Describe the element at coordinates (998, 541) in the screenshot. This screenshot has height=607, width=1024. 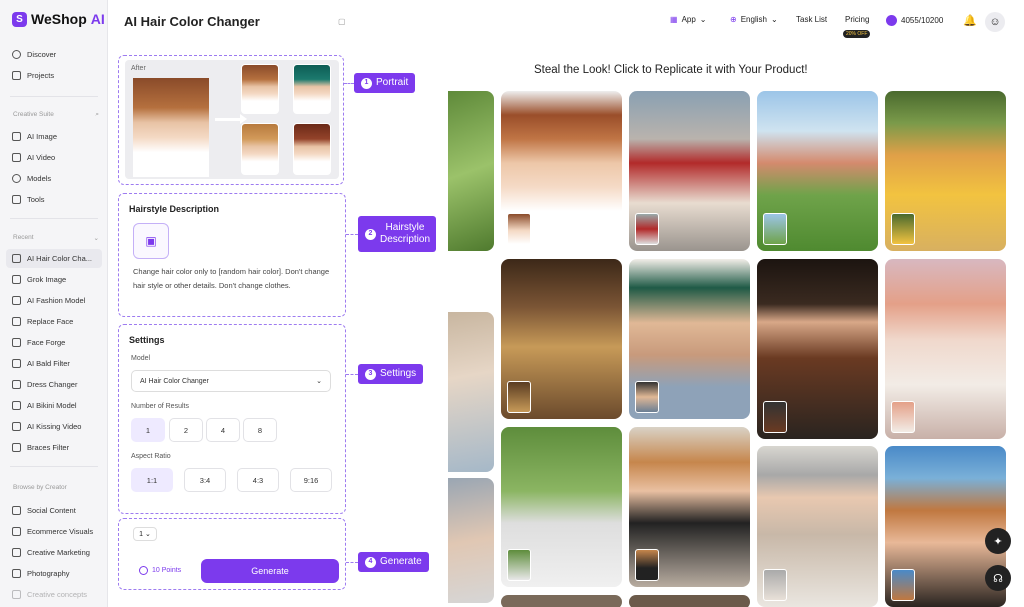
I see `lightbulb-icon: ✦` at that location.